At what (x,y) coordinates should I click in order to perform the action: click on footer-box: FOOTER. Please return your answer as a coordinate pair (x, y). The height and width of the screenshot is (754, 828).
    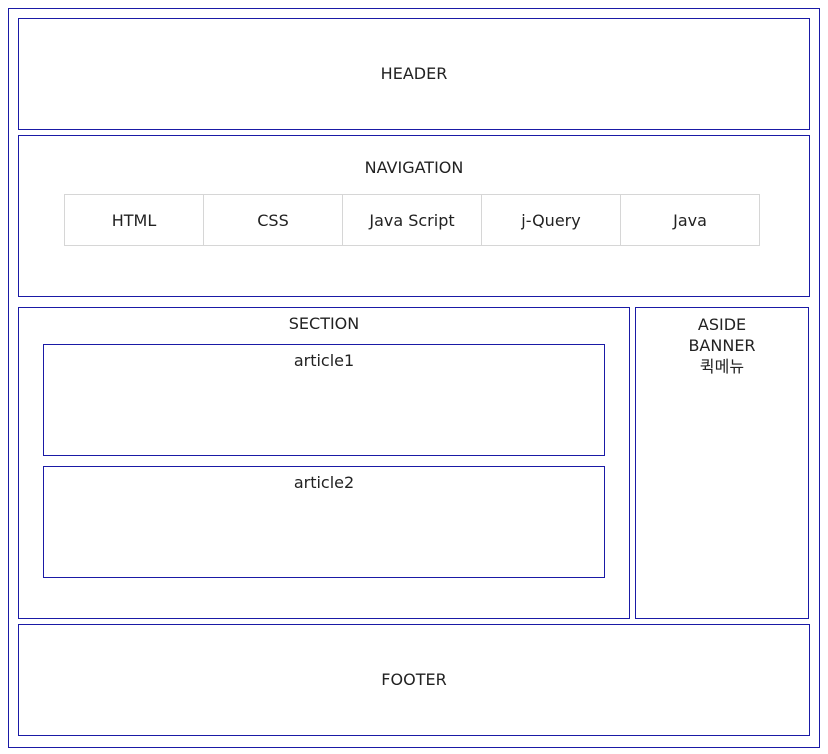
    Looking at the image, I should click on (414, 680).